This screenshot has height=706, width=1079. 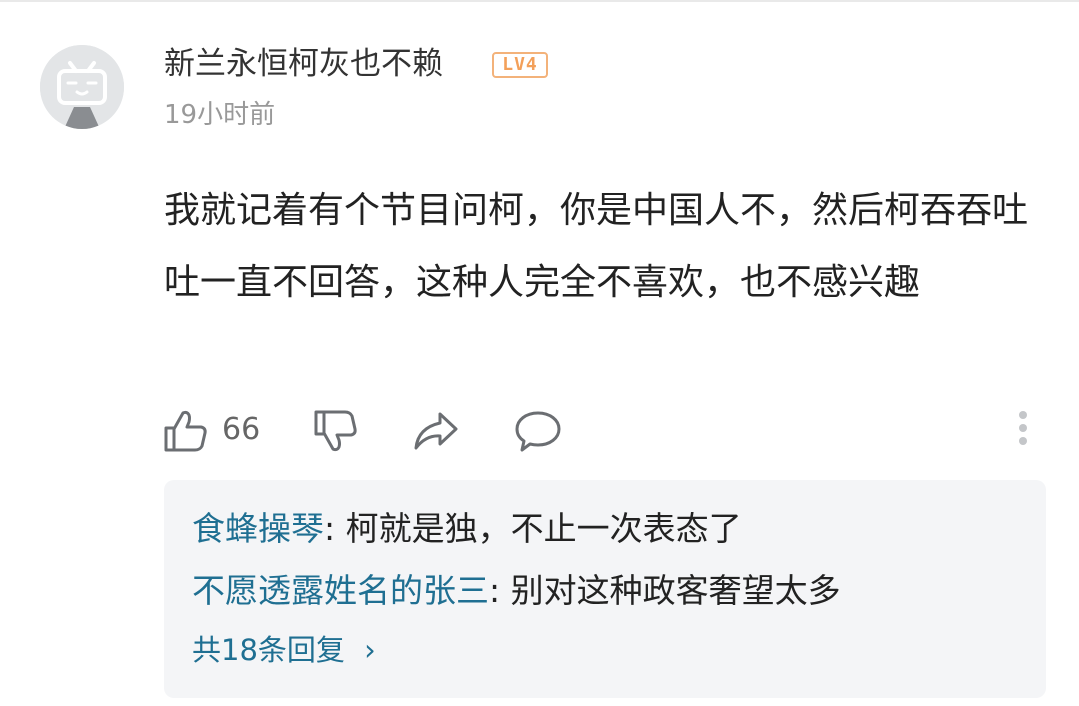 I want to click on comment-username: 新兰永恒柯灰也不赖, so click(x=303, y=64).